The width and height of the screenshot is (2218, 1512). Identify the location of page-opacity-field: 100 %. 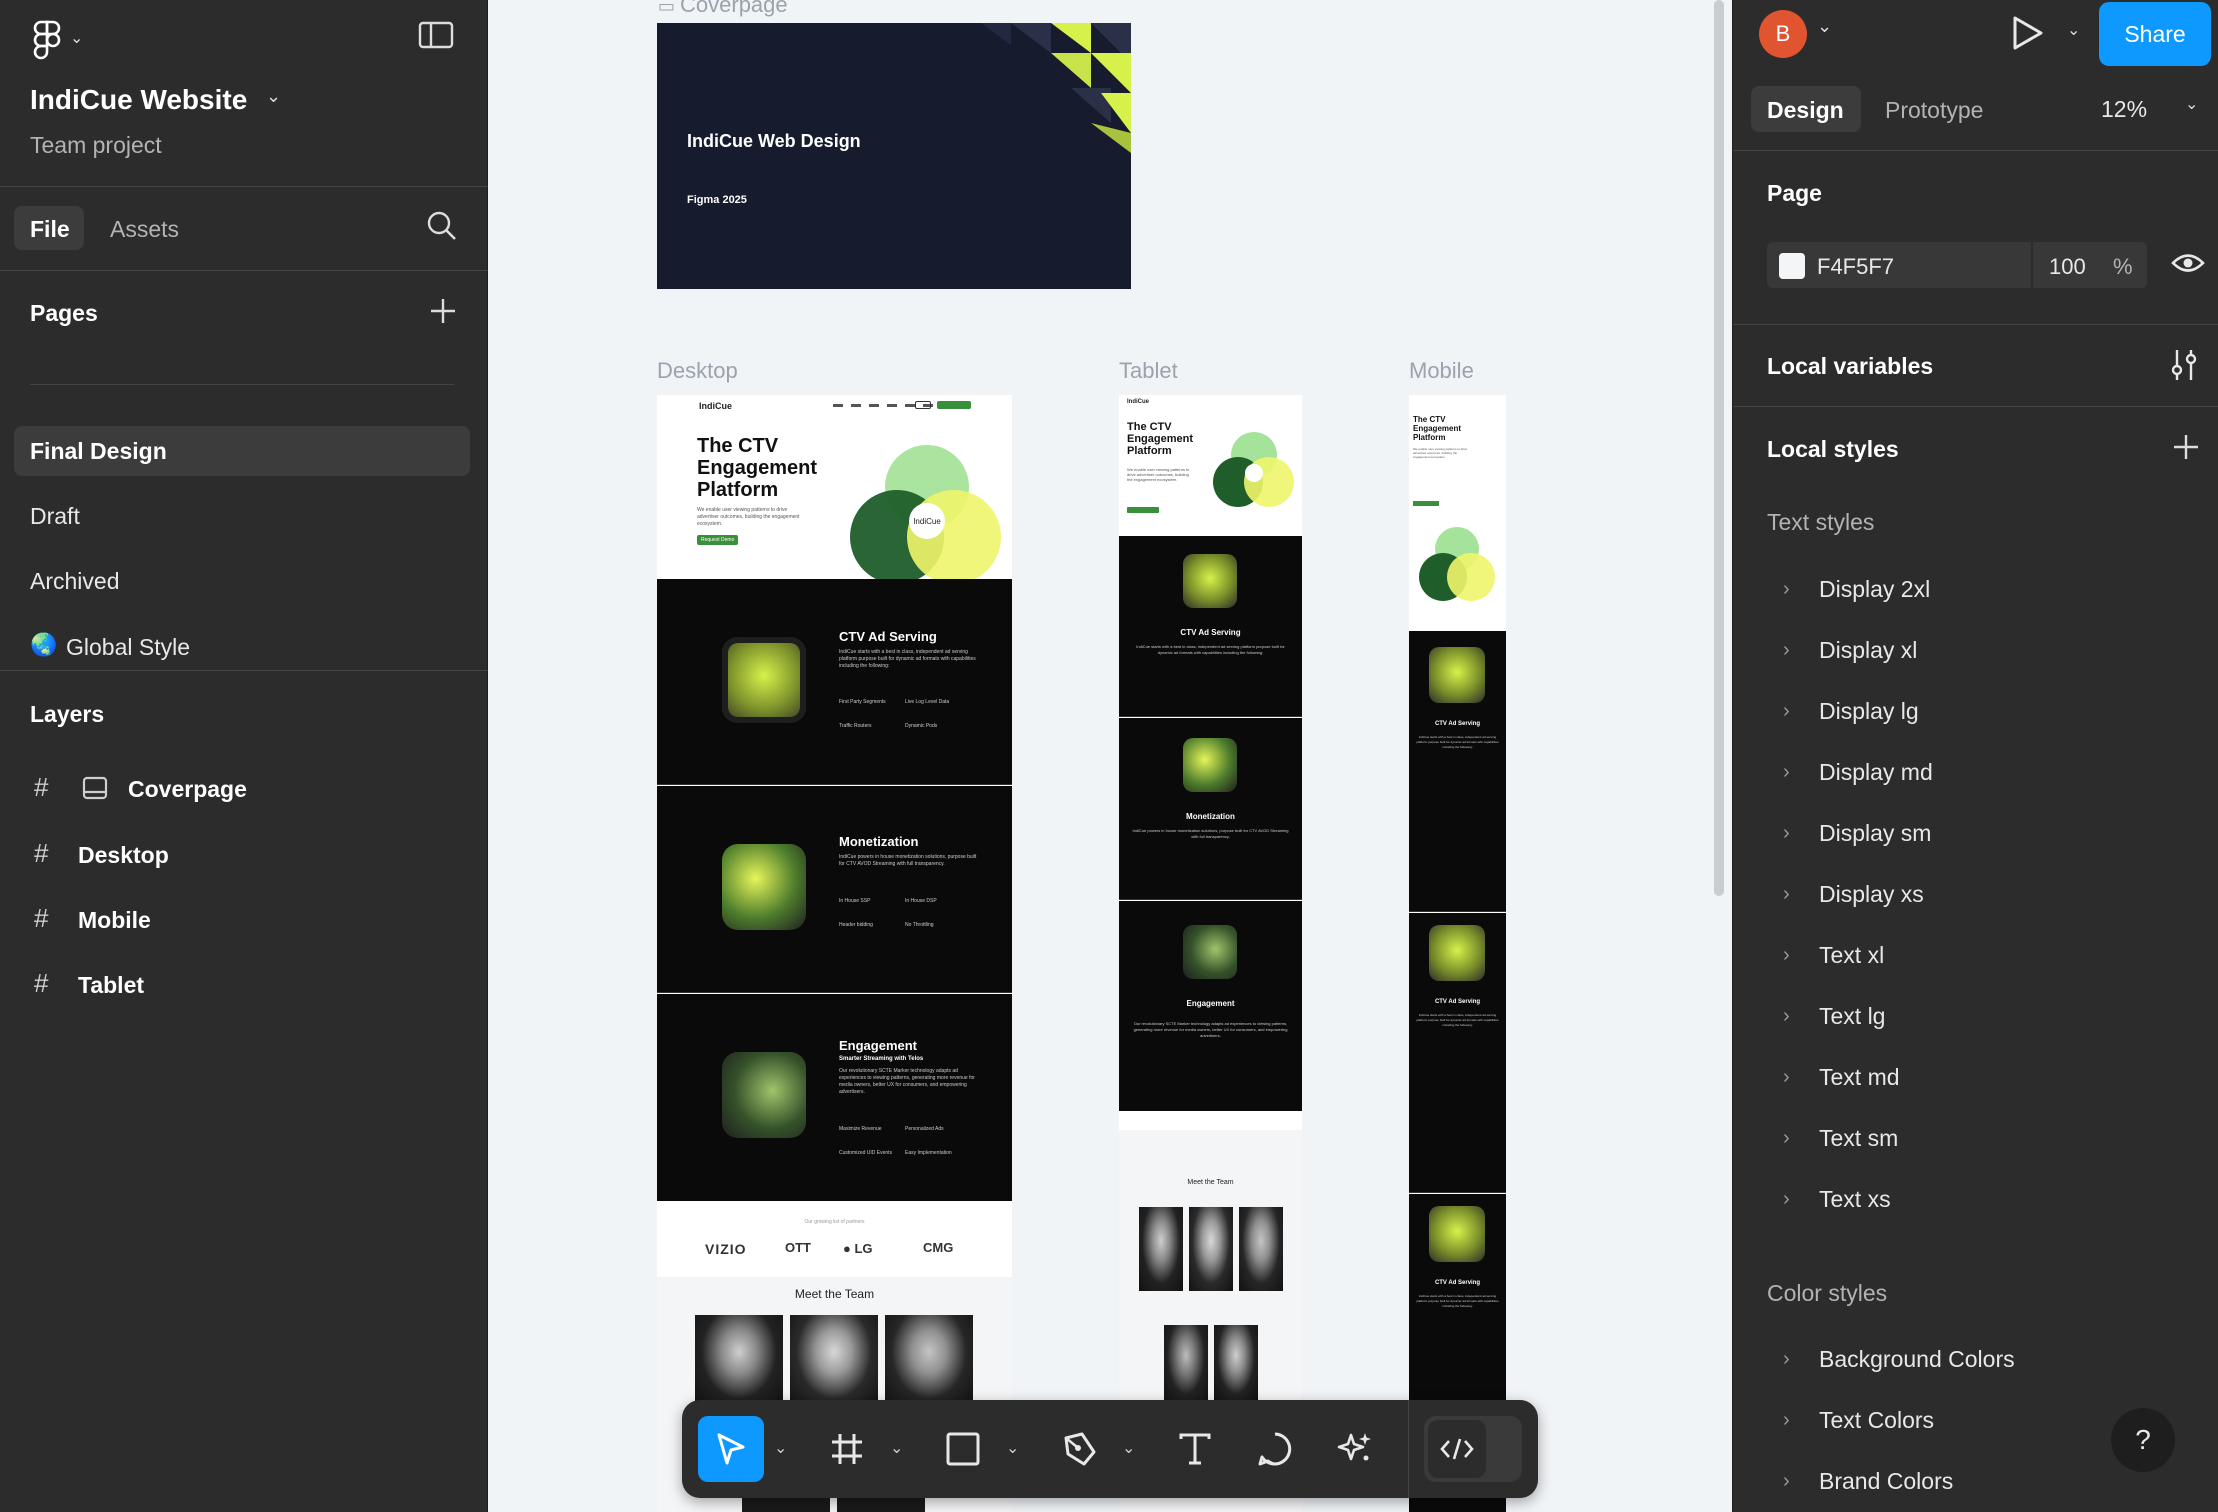
(2090, 265).